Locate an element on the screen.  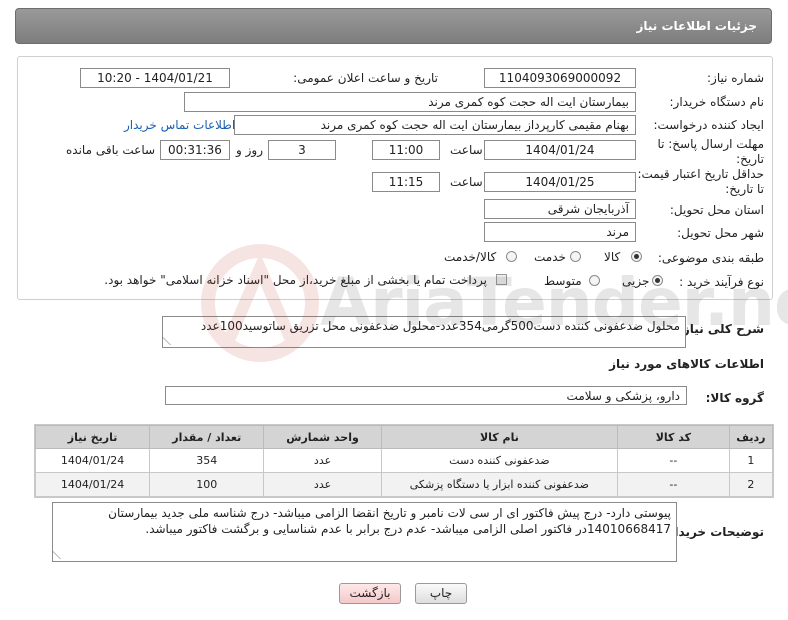
price-date-field: 1404/01/25 is located at coordinates (560, 182).